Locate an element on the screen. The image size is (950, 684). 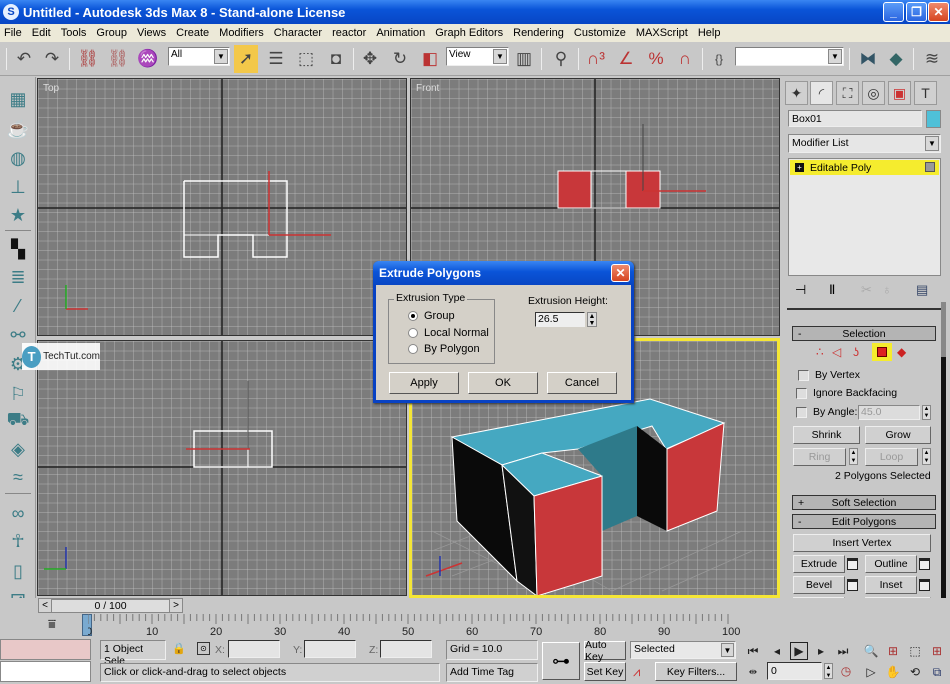
pan-icon: ✋ is located at coordinates (893, 672).